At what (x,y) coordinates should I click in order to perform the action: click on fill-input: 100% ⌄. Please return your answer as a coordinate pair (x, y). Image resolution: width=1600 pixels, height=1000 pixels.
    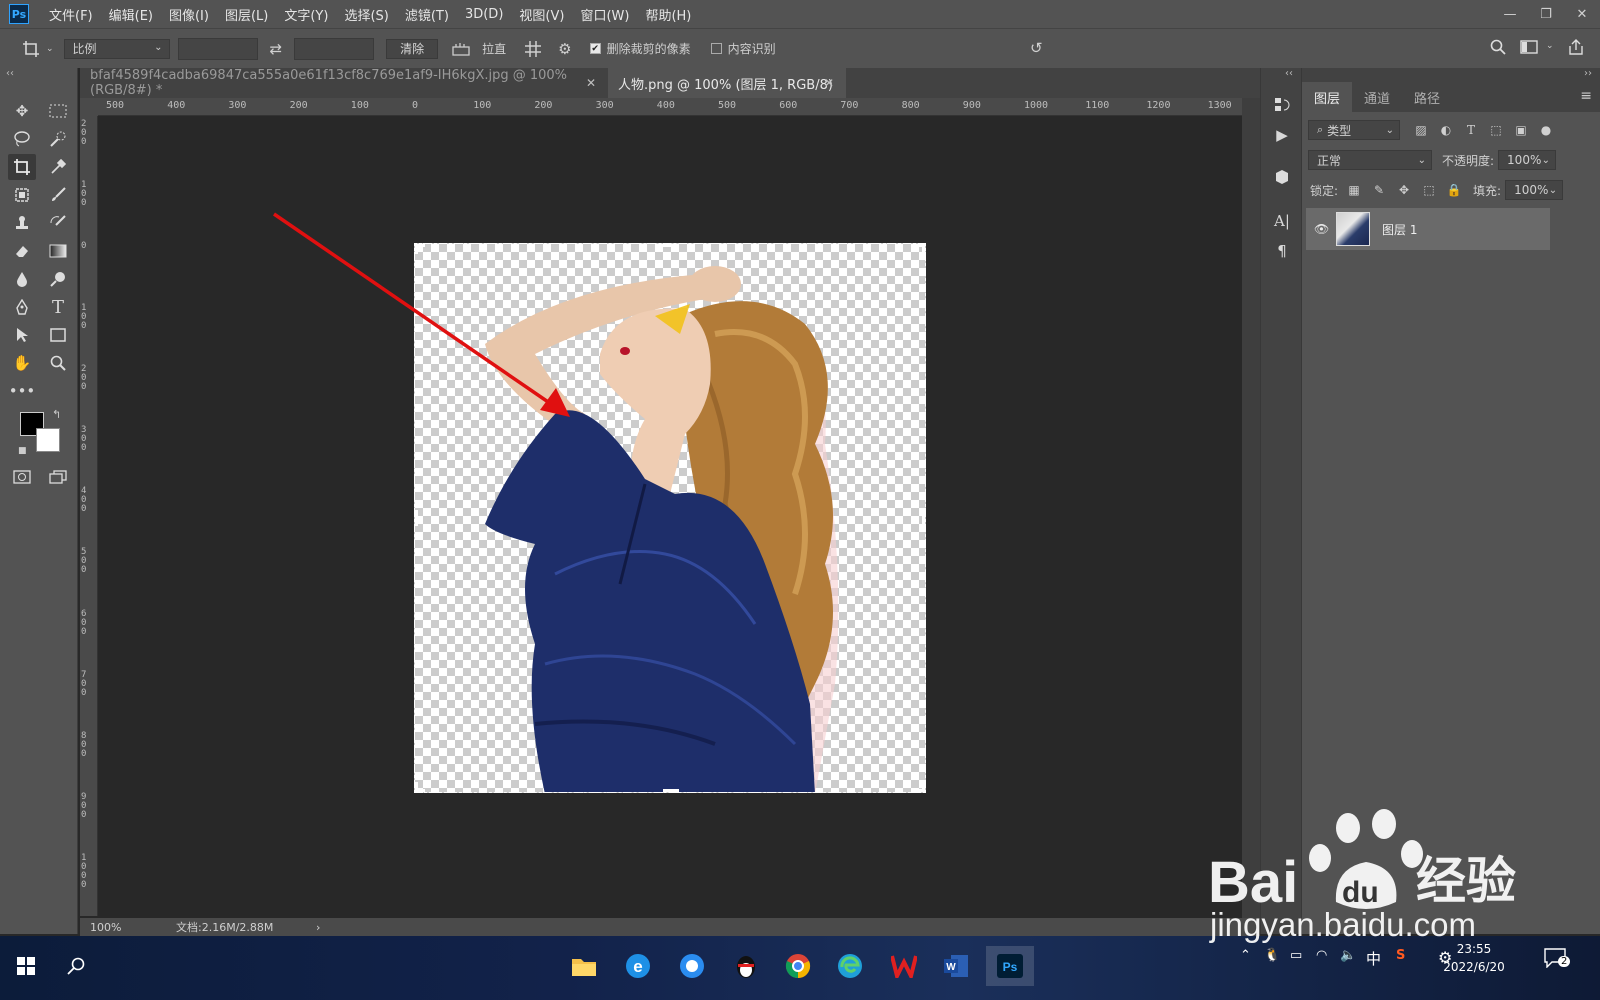
    Looking at the image, I should click on (1534, 190).